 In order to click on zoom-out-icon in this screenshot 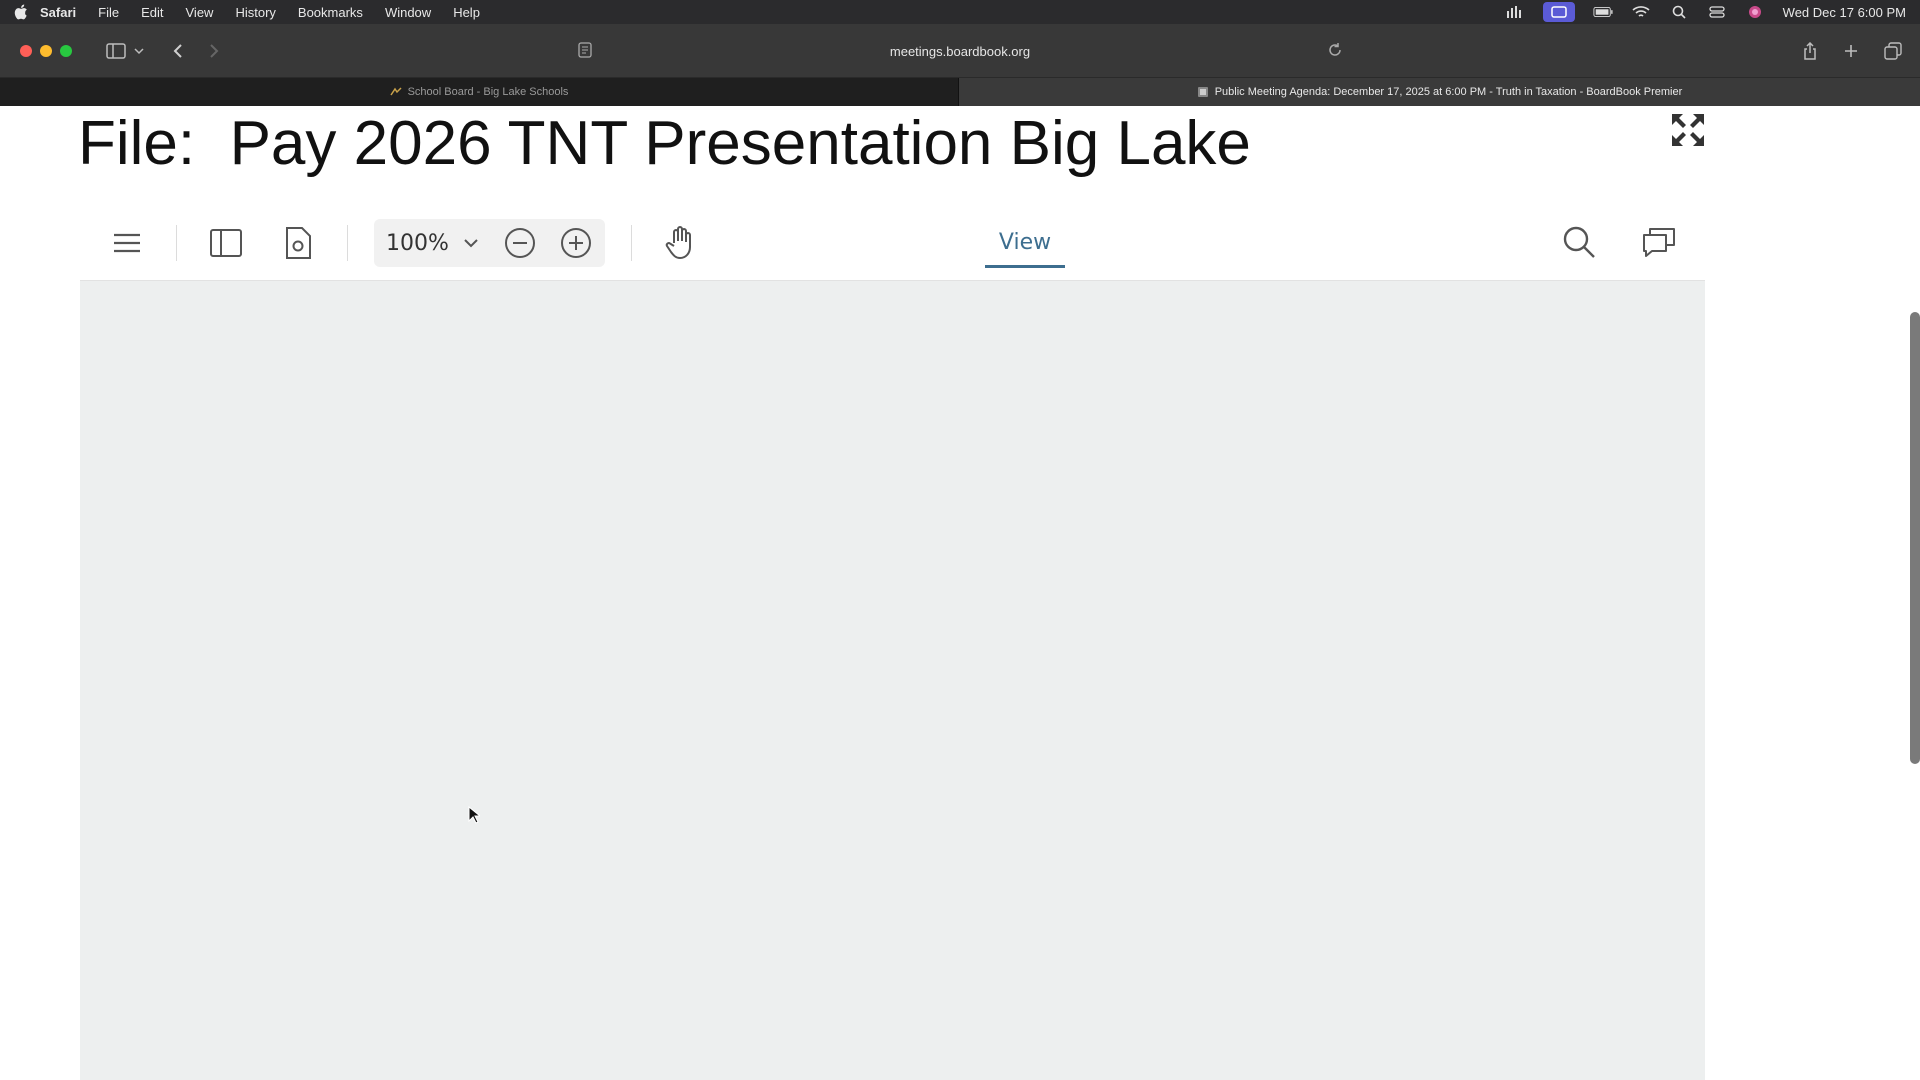, I will do `click(520, 243)`.